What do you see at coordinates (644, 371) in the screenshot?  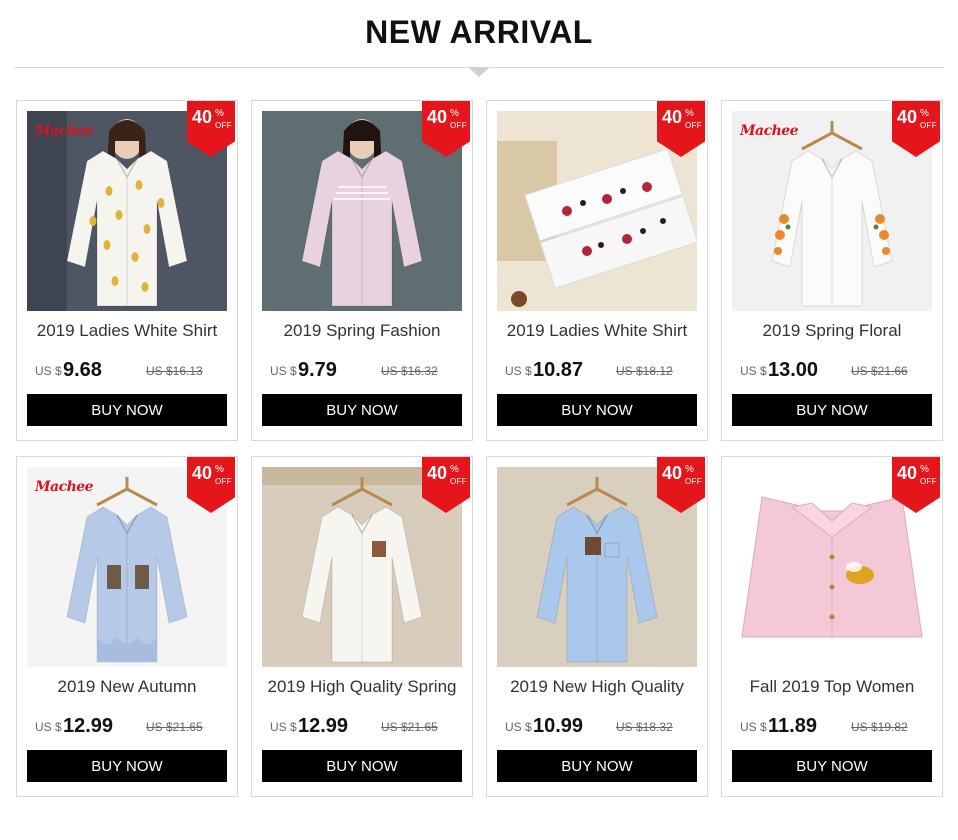 I see `original-price: US $18.12` at bounding box center [644, 371].